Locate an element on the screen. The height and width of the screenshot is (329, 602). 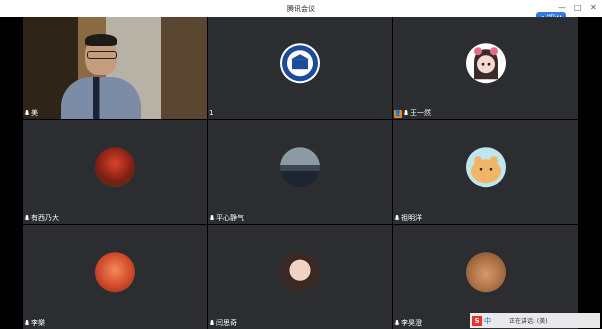
participant-label: 李樂 is located at coordinates (34, 323).